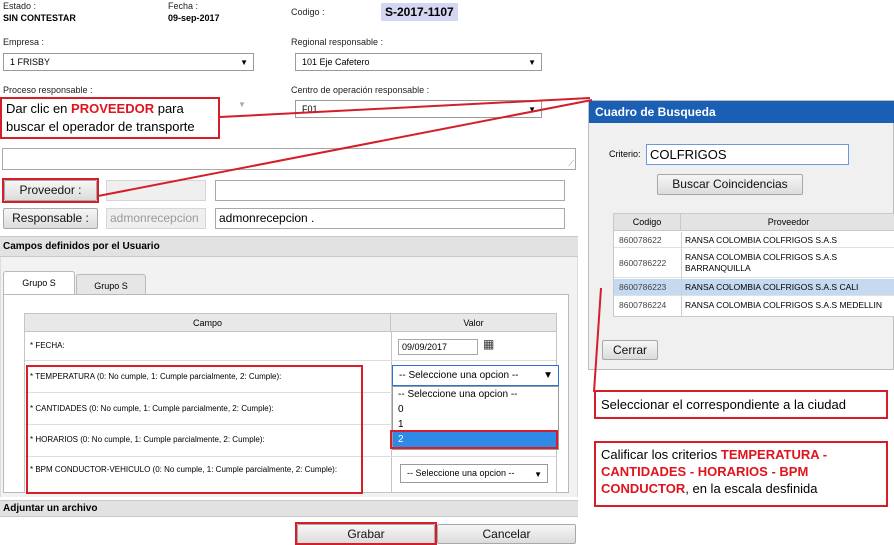  What do you see at coordinates (625, 154) in the screenshot?
I see `criterio-label: Criterio:` at bounding box center [625, 154].